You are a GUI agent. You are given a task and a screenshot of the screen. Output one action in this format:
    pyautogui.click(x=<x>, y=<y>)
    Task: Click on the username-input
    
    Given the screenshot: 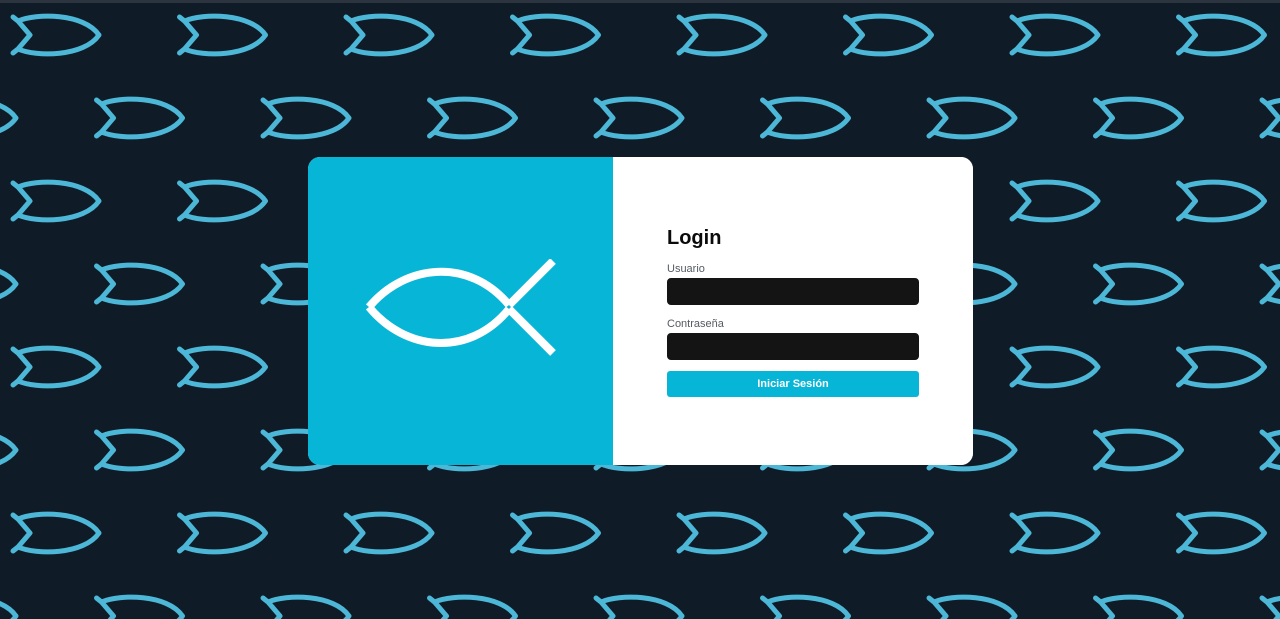 What is the action you would take?
    pyautogui.click(x=793, y=291)
    